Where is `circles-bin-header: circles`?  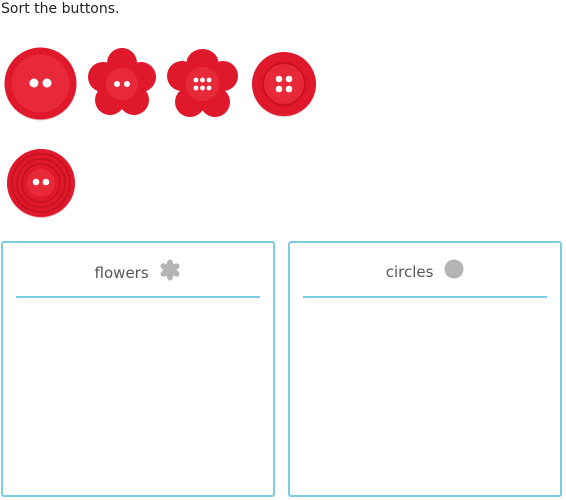
circles-bin-header: circles is located at coordinates (425, 270).